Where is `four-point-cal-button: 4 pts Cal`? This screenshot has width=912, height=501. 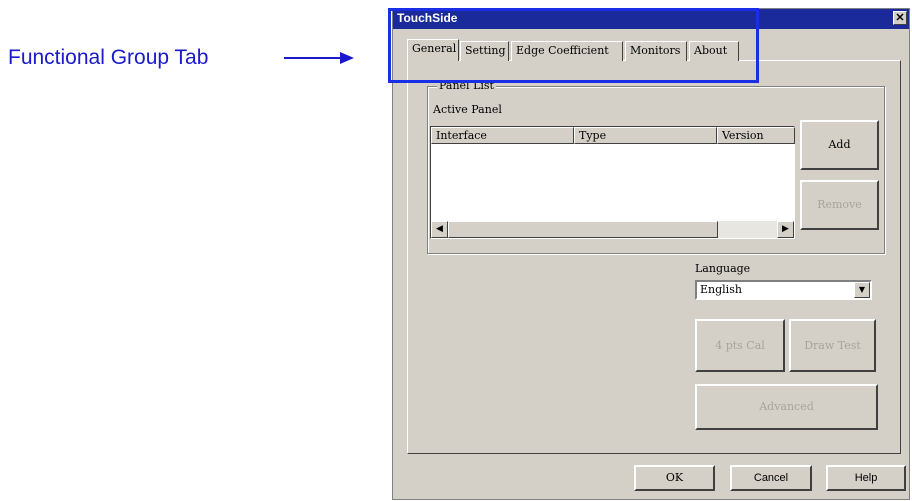
four-point-cal-button: 4 pts Cal is located at coordinates (740, 345).